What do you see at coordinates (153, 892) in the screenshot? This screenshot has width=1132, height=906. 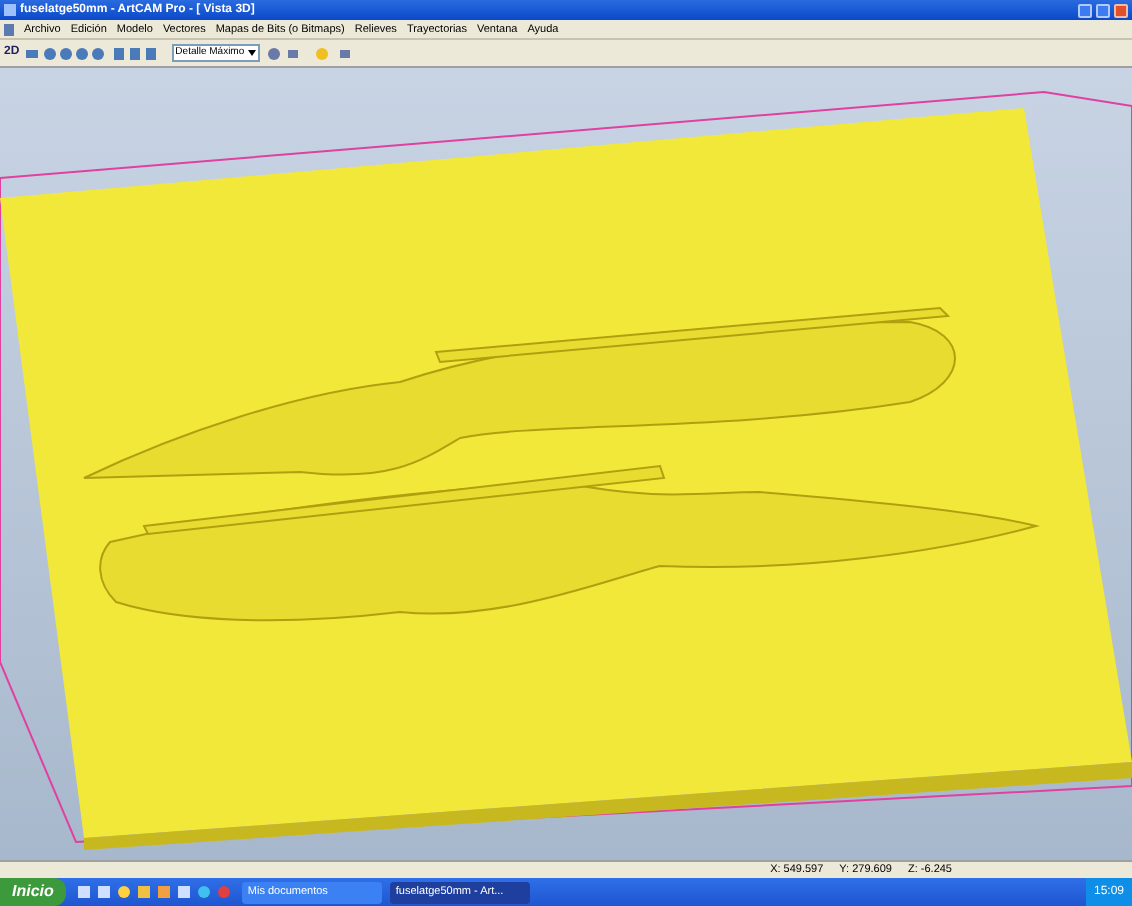 I see `quick-launch-icons` at bounding box center [153, 892].